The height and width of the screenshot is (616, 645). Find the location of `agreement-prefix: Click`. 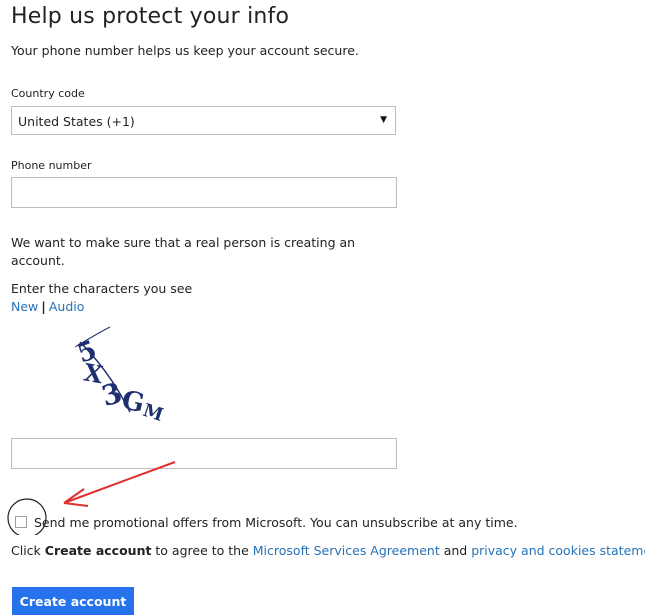

agreement-prefix: Click is located at coordinates (28, 550).